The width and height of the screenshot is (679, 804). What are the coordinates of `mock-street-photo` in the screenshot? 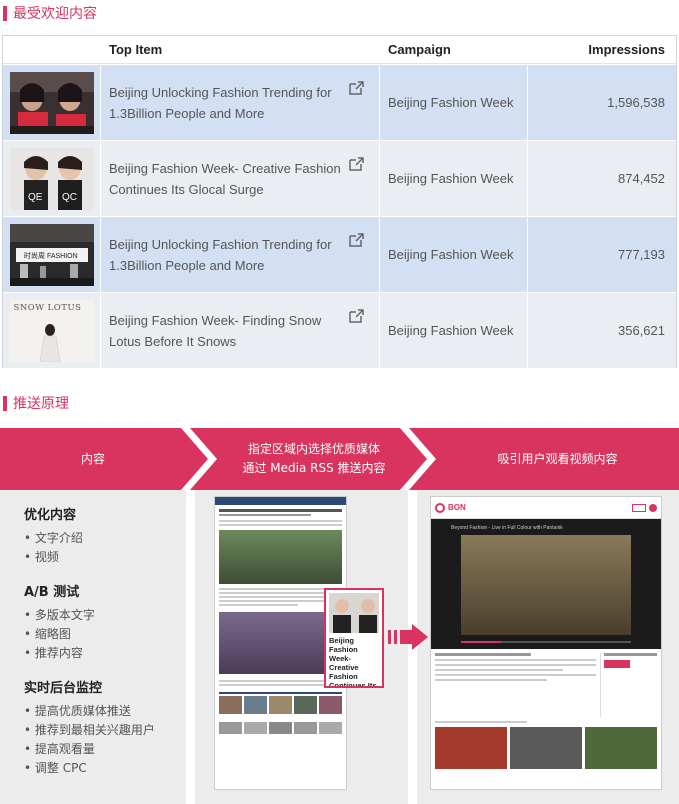 It's located at (280, 557).